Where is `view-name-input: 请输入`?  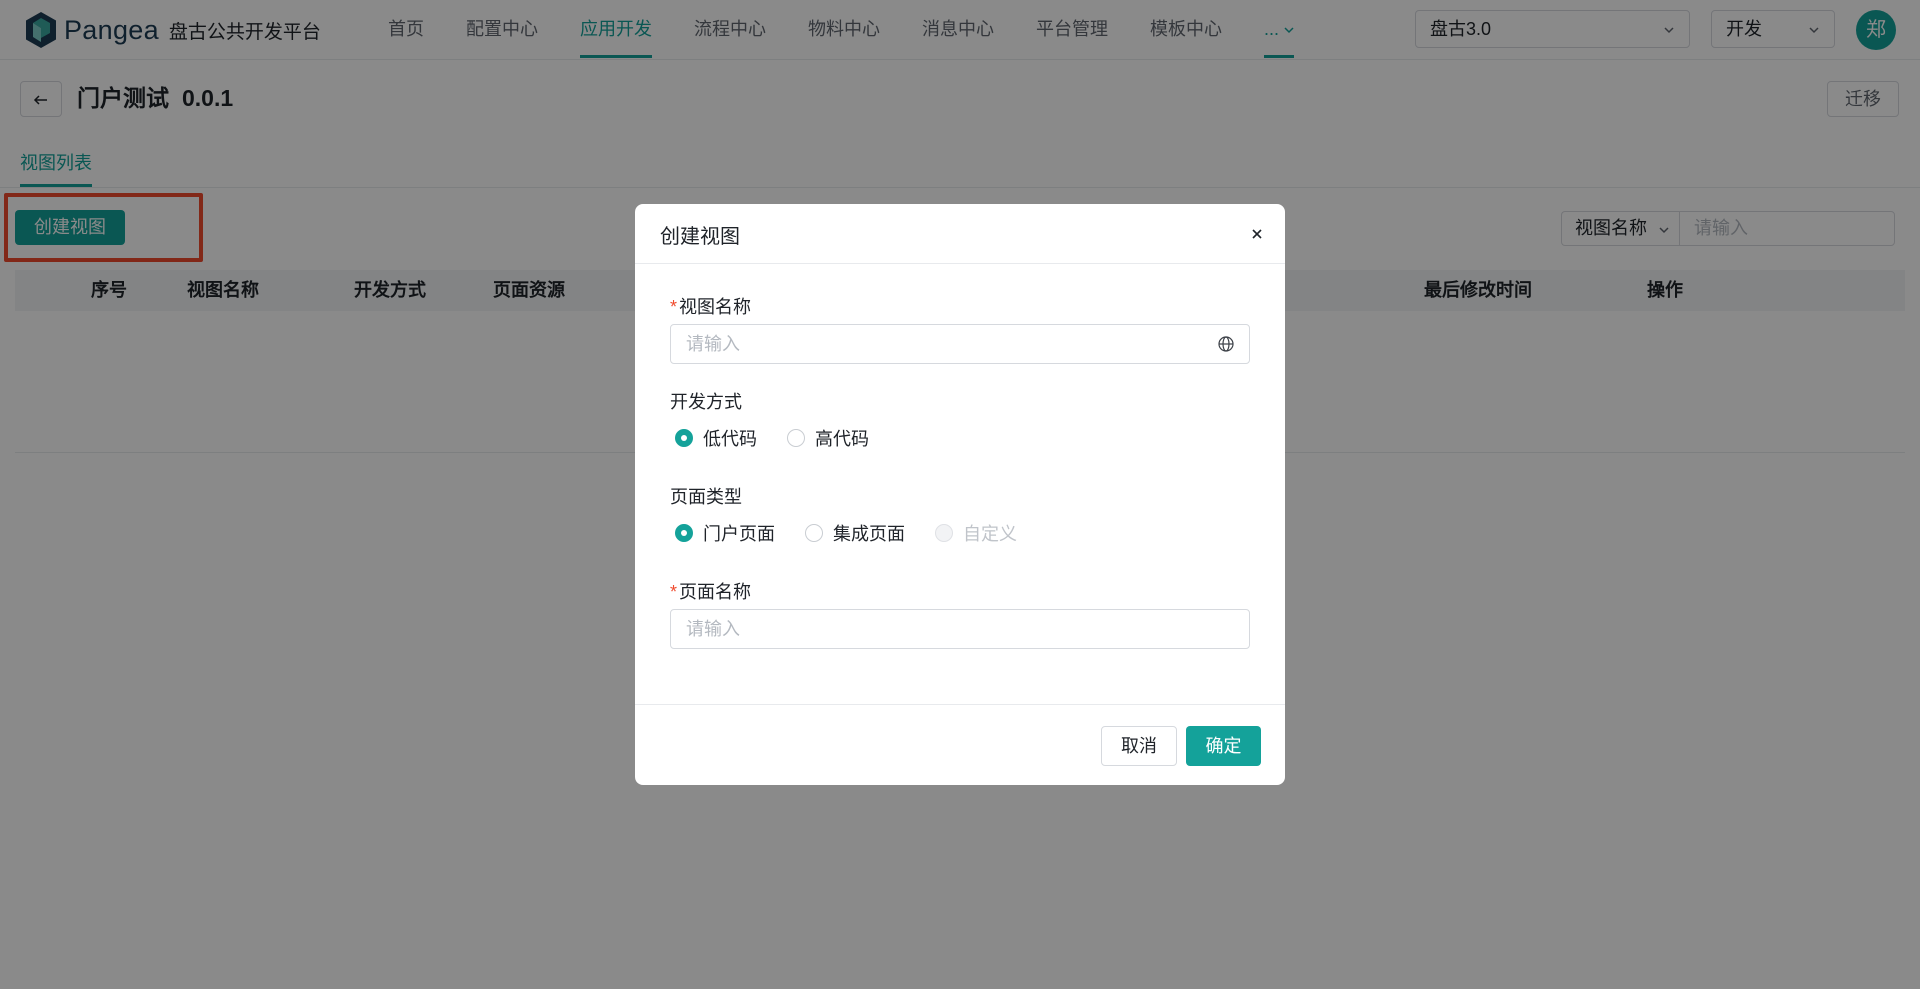 view-name-input: 请输入 is located at coordinates (960, 344).